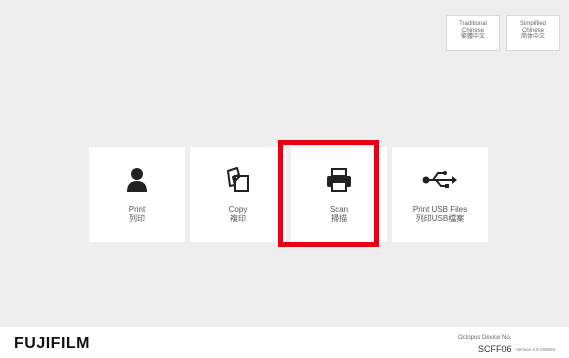 The width and height of the screenshot is (569, 358). I want to click on person-icon, so click(137, 180).